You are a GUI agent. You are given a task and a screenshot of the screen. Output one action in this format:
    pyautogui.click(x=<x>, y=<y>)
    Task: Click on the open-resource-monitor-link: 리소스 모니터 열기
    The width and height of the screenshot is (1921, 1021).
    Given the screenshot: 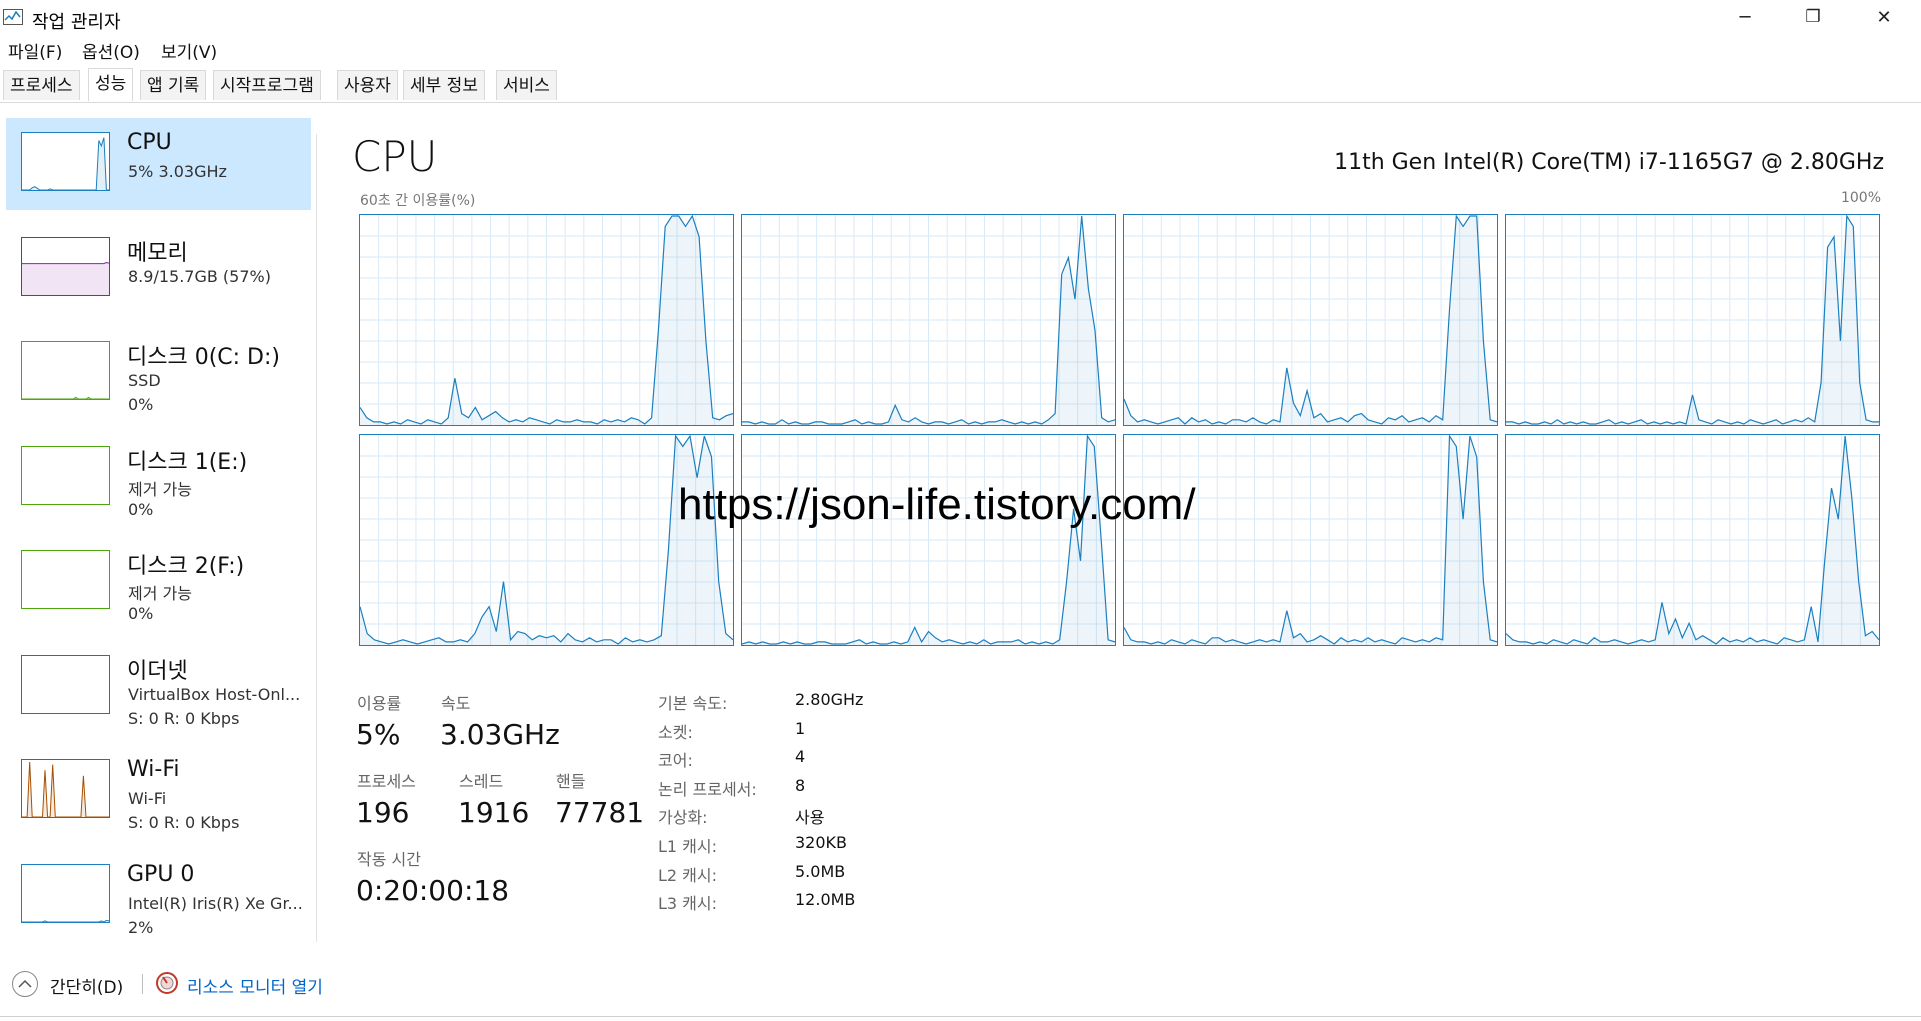 What is the action you would take?
    pyautogui.click(x=255, y=985)
    